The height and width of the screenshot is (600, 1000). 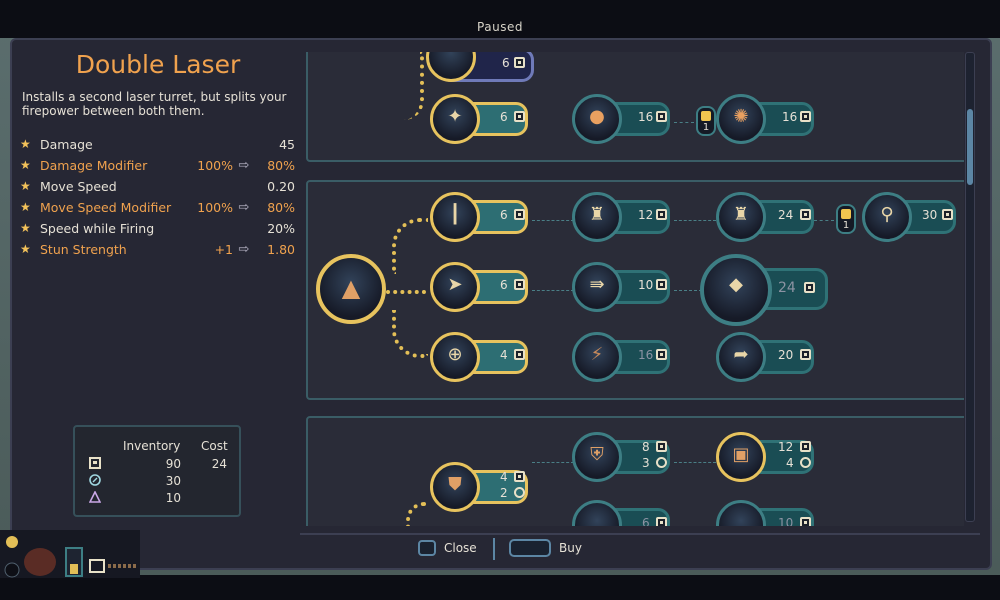 I want to click on stat-to: 0.20, so click(x=281, y=186).